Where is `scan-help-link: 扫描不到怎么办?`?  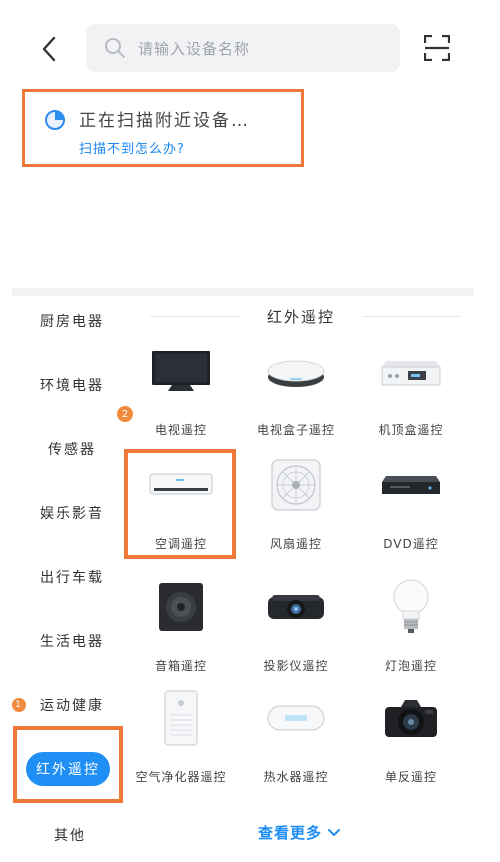
scan-help-link: 扫描不到怎么办? is located at coordinates (132, 147).